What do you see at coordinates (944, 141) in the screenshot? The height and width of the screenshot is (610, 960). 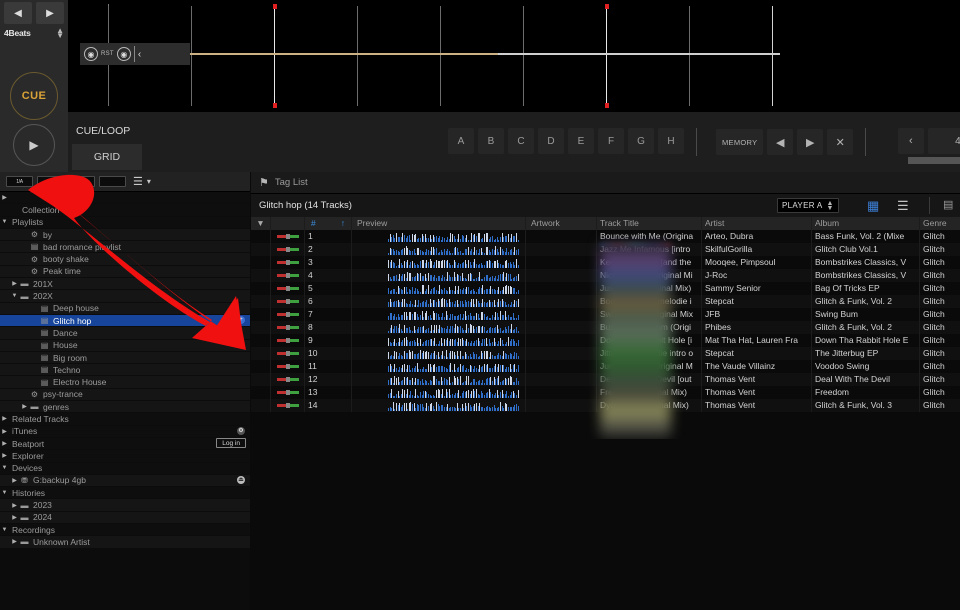 I see `zoom-value-button: 4` at bounding box center [944, 141].